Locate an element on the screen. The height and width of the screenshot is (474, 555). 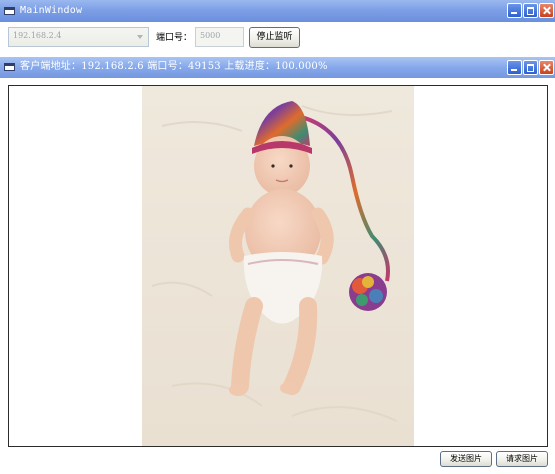
main-window-title: MainWindow is located at coordinates (51, 10).